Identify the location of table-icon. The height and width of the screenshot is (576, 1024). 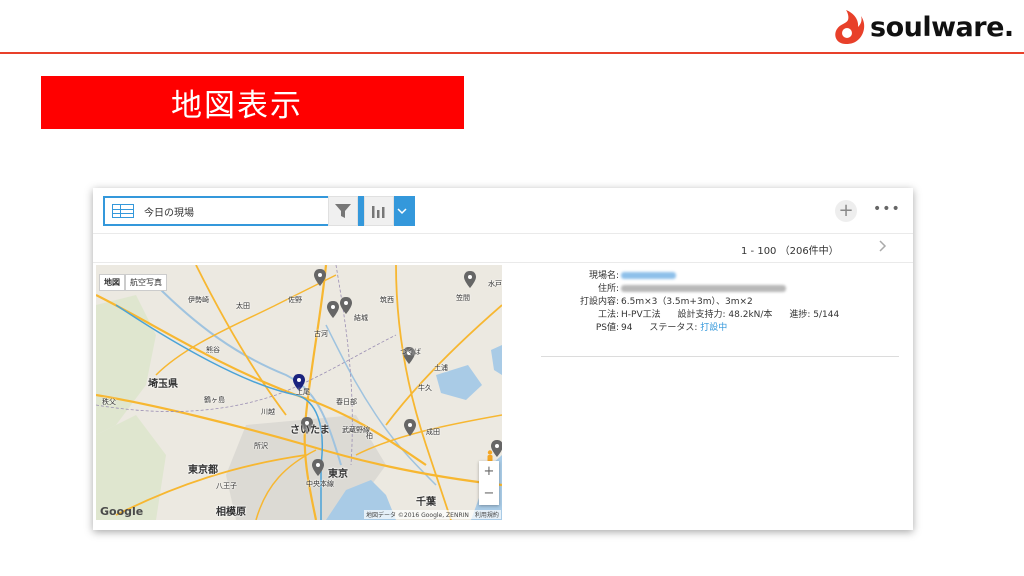
(123, 211).